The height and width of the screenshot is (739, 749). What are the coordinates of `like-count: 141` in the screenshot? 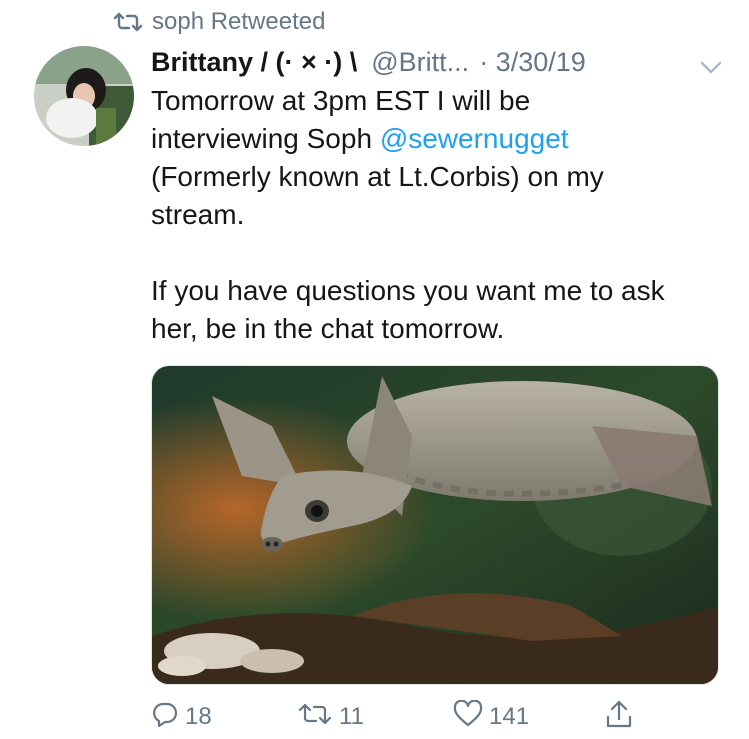 It's located at (509, 716).